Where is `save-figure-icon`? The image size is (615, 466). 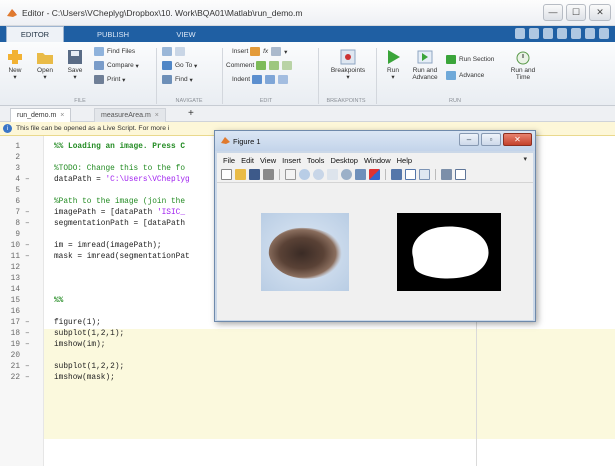 save-figure-icon is located at coordinates (254, 174).